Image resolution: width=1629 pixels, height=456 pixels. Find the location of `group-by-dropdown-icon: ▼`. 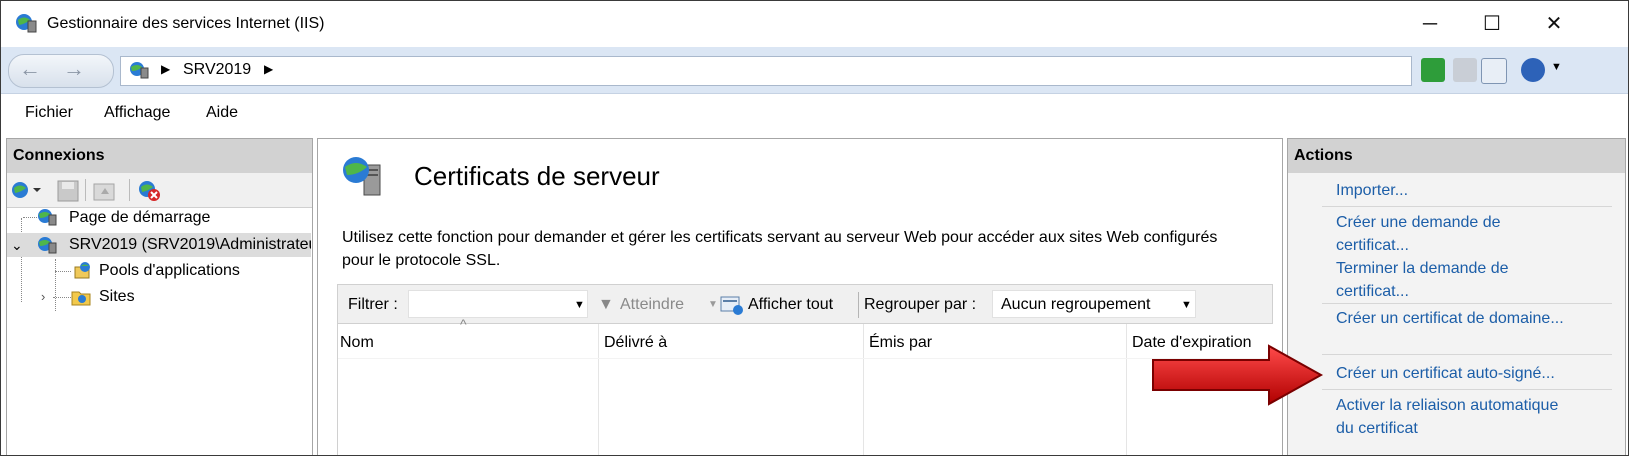

group-by-dropdown-icon: ▼ is located at coordinates (1186, 305).